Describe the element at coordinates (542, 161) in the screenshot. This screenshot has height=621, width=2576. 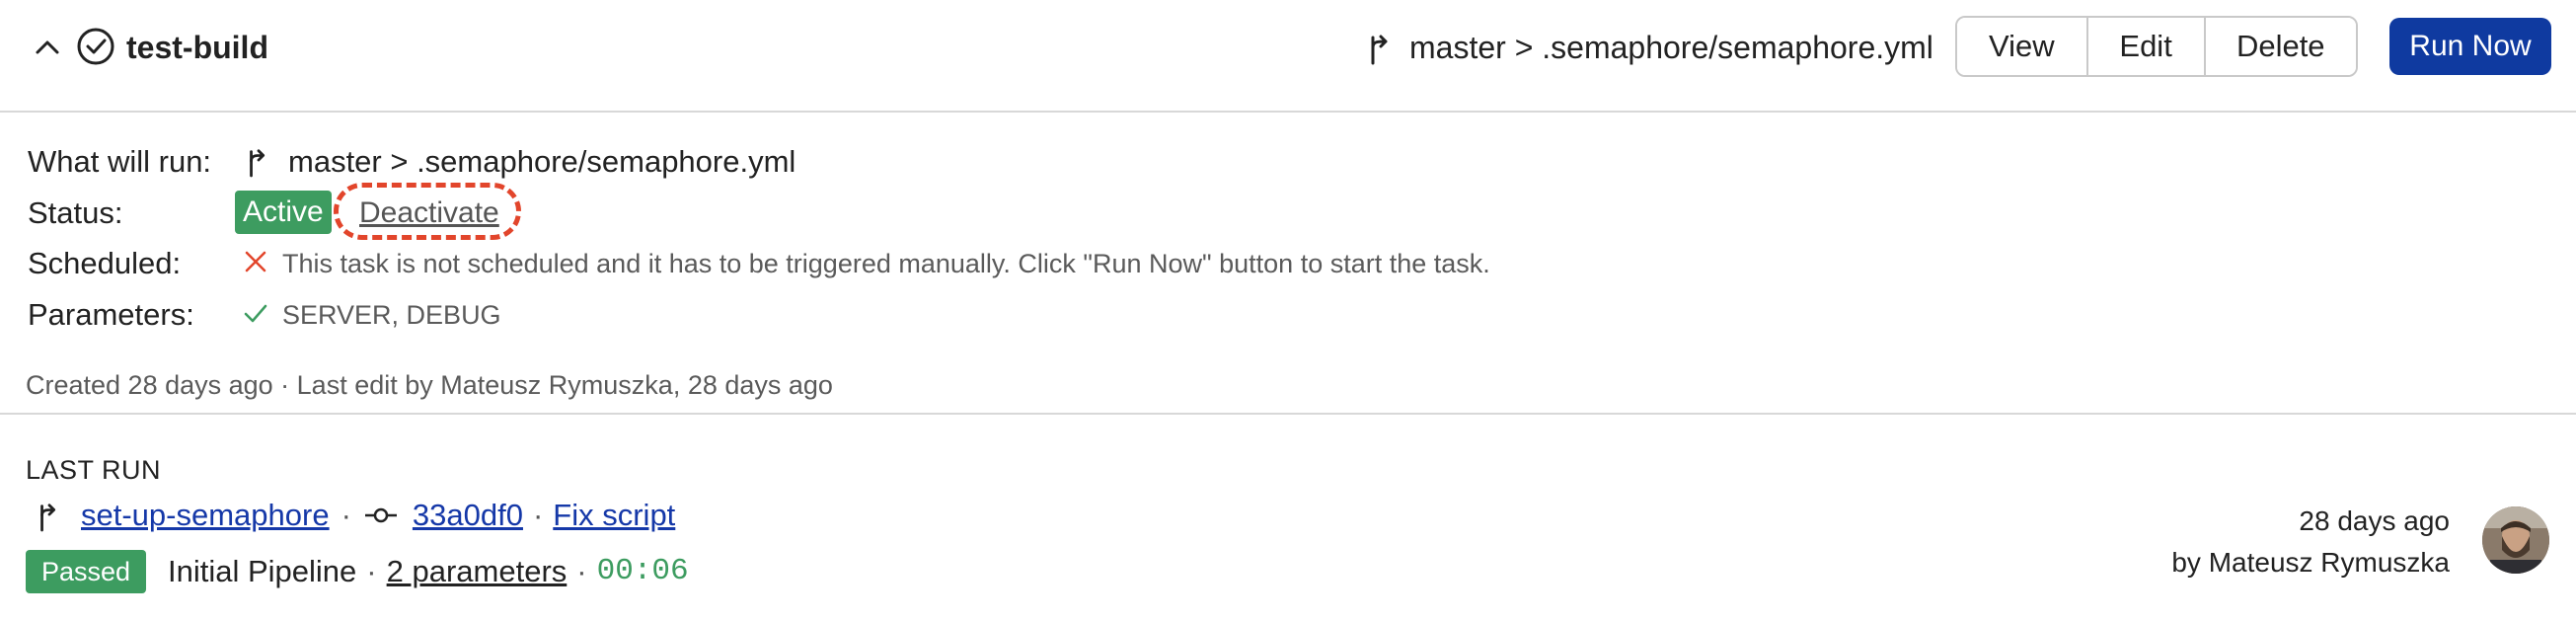
I see `what-will-run-value: master > .semaphore/semaphore.yml` at that location.